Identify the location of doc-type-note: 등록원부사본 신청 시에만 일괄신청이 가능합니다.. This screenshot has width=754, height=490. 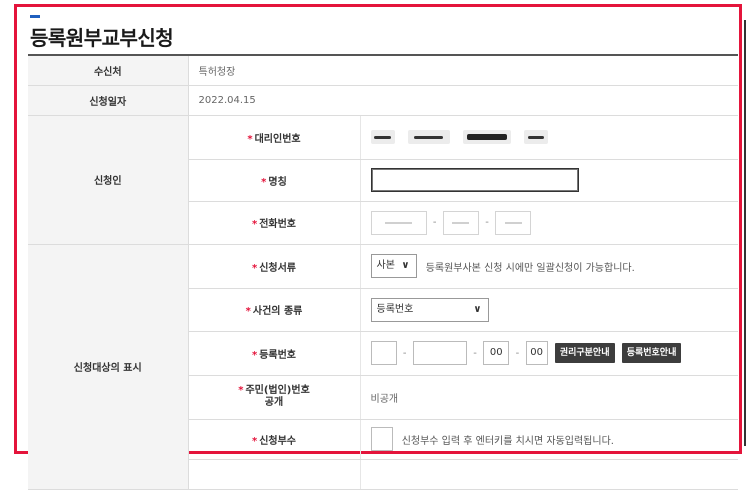
(530, 268).